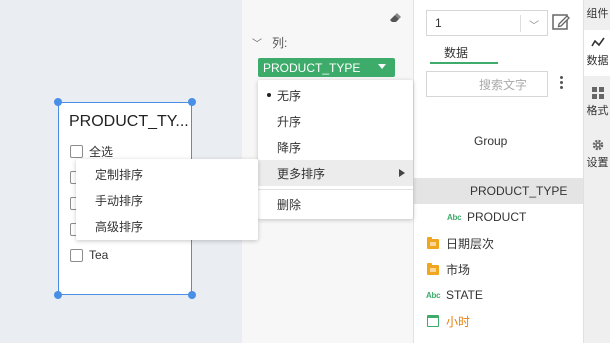 This screenshot has width=610, height=343. Describe the element at coordinates (456, 52) in the screenshot. I see `tab-data: 数据` at that location.